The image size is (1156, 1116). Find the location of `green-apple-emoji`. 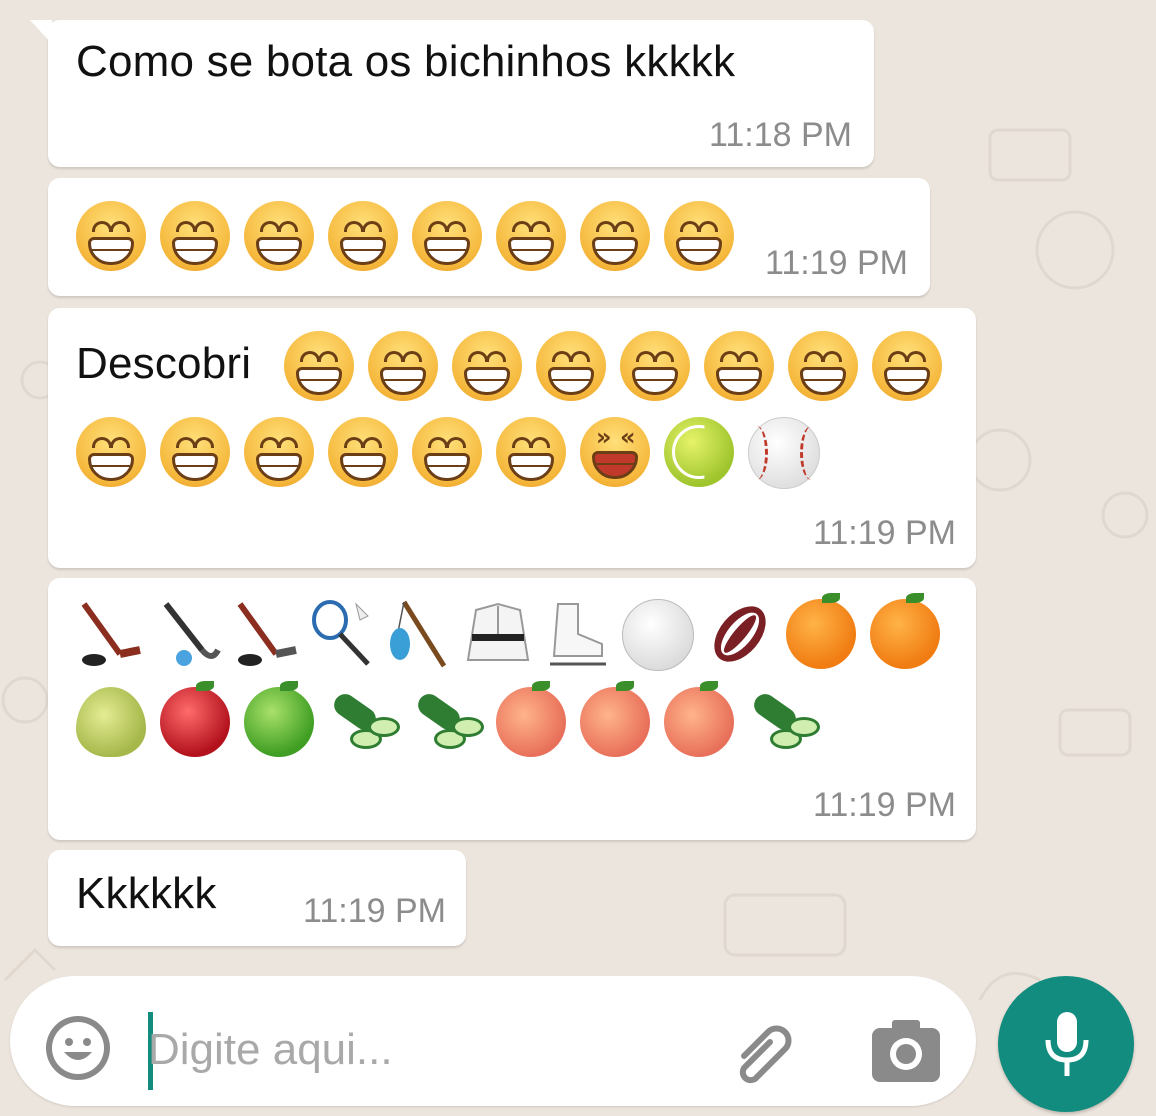

green-apple-emoji is located at coordinates (279, 719).